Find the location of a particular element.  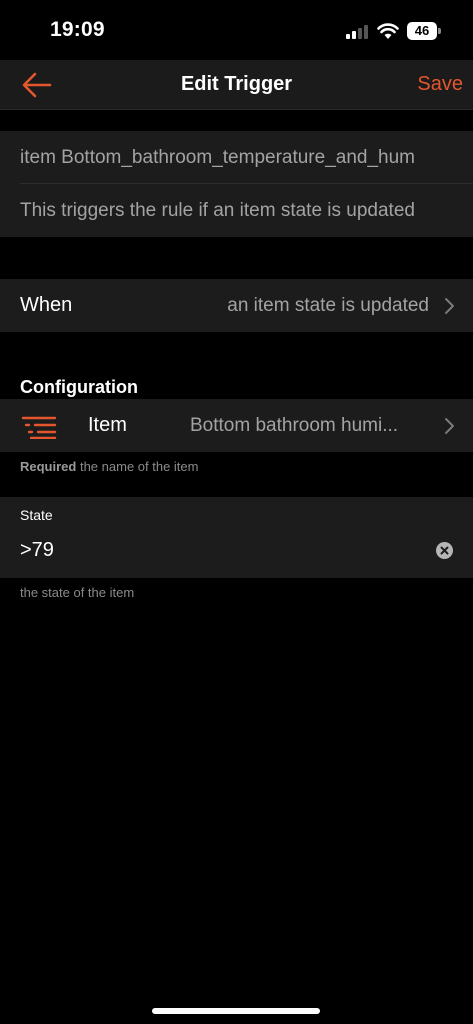

when-row: When an item state is updated is located at coordinates (236, 305).